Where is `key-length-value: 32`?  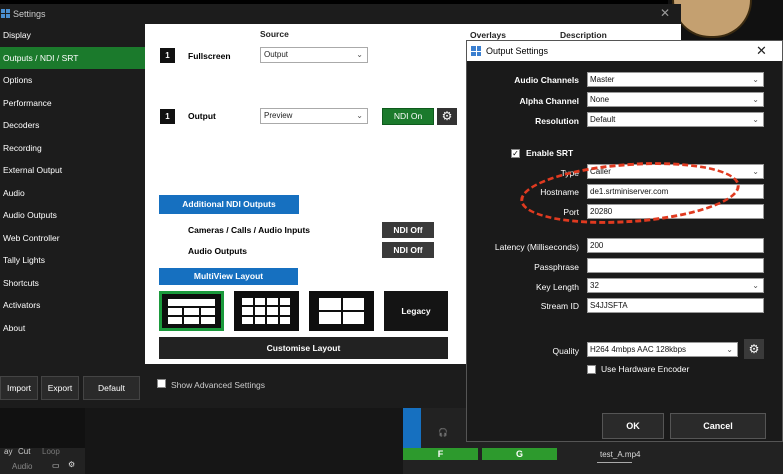 key-length-value: 32 is located at coordinates (594, 285).